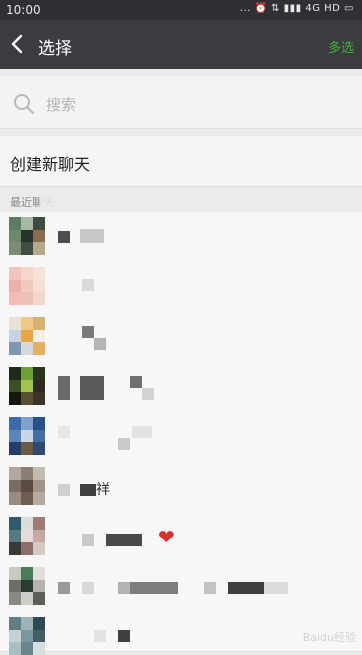 This screenshot has width=362, height=655. What do you see at coordinates (18, 44) in the screenshot?
I see `back-arrow-icon` at bounding box center [18, 44].